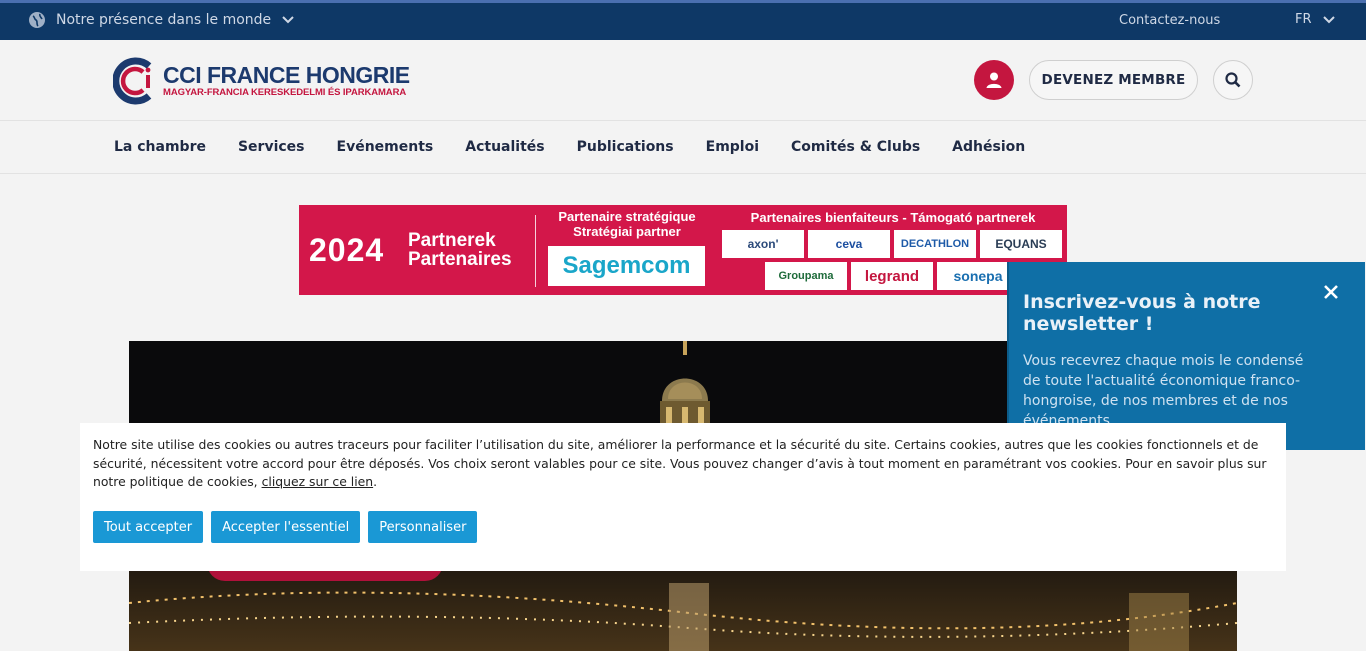  What do you see at coordinates (1331, 292) in the screenshot?
I see `close-icon` at bounding box center [1331, 292].